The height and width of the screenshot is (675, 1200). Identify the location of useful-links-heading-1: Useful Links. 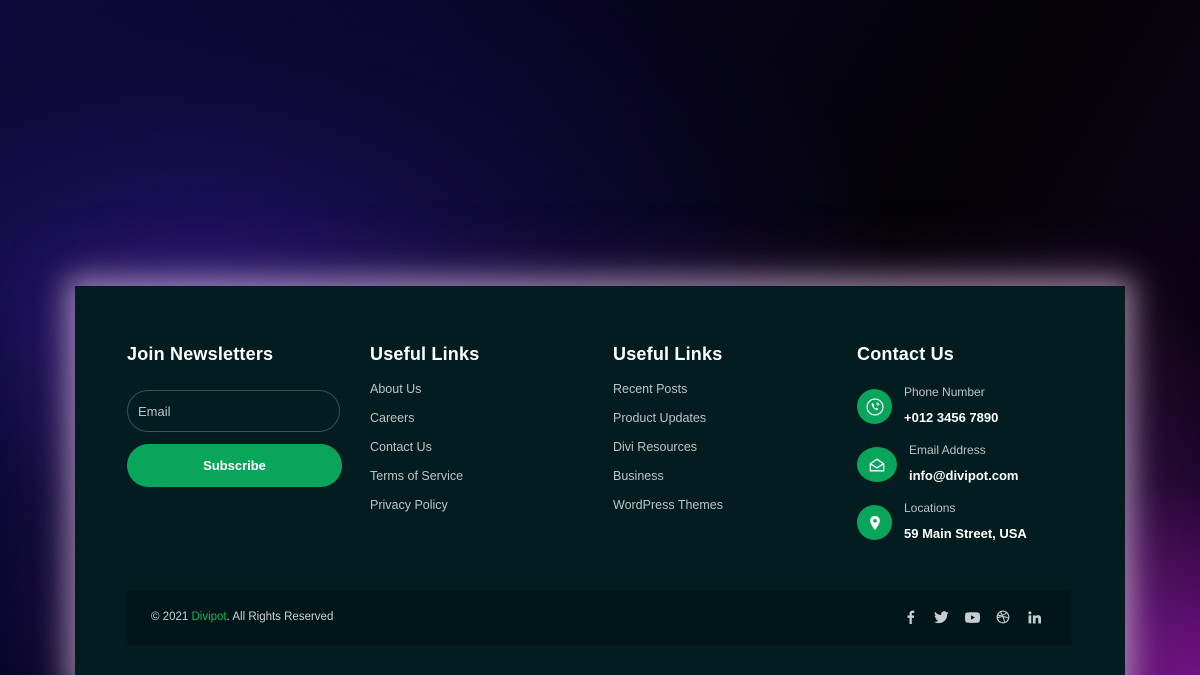
(425, 354).